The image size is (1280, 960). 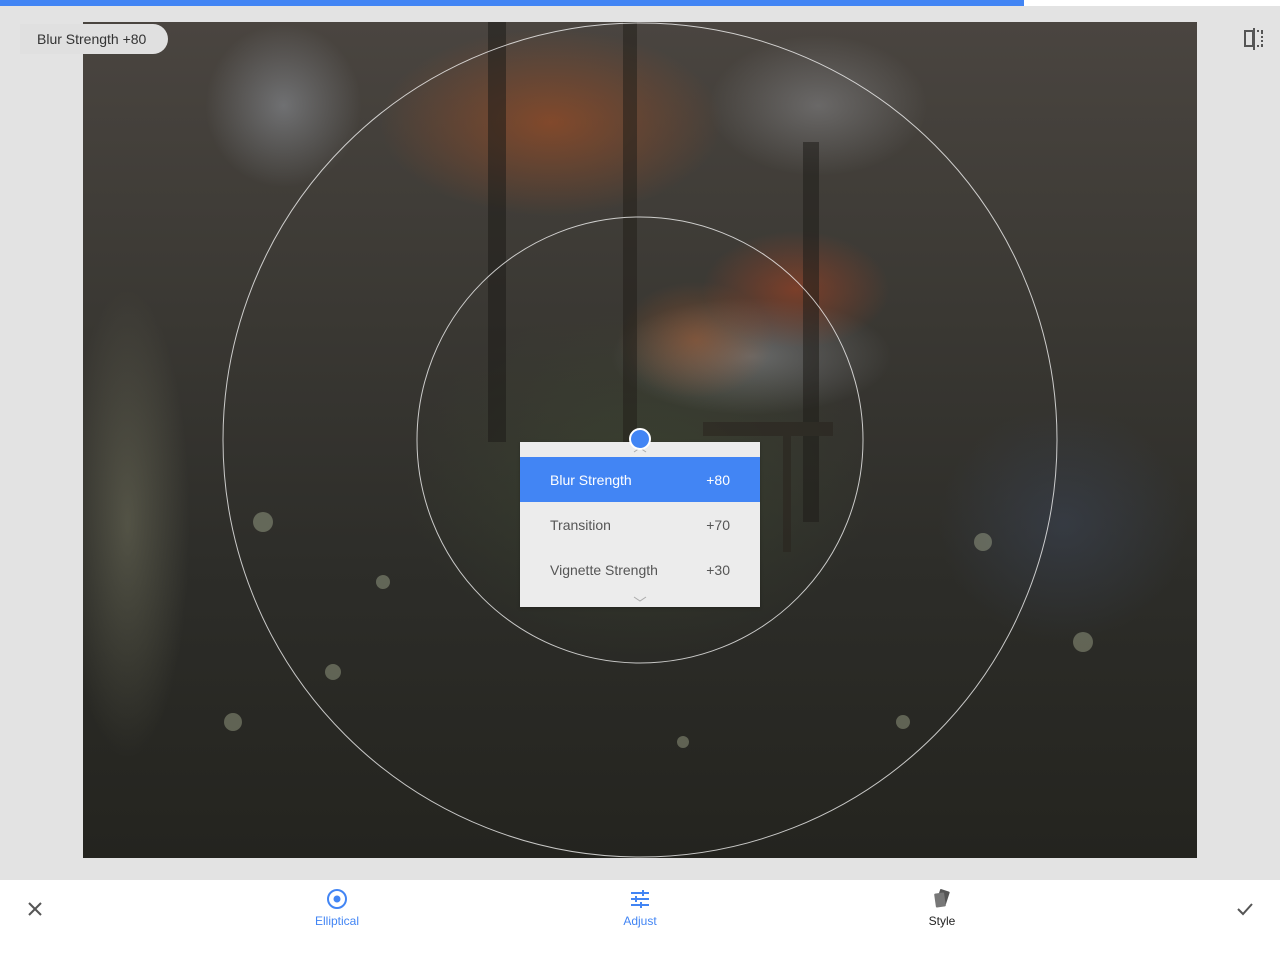 I want to click on elliptical-tool-button: Elliptical, so click(x=337, y=908).